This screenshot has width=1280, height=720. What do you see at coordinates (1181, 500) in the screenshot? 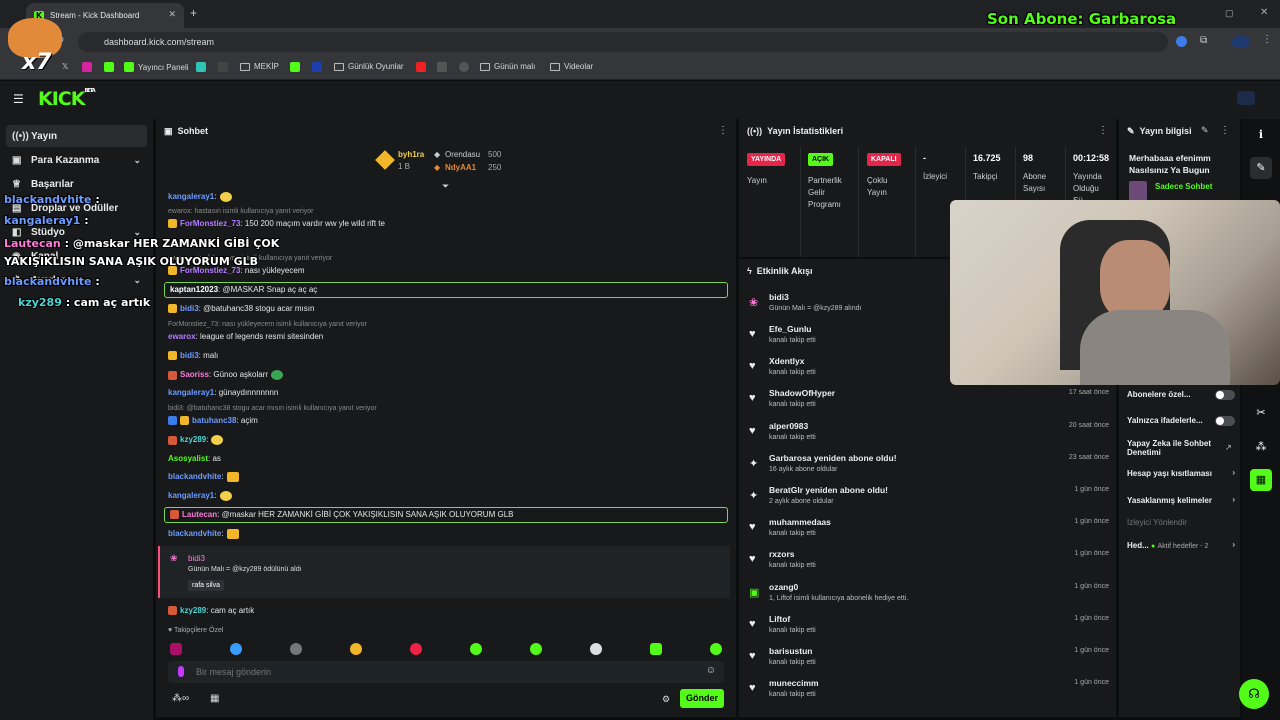
I see `setting-banned-words: Yasaklanmış kelimeler ›` at bounding box center [1181, 500].